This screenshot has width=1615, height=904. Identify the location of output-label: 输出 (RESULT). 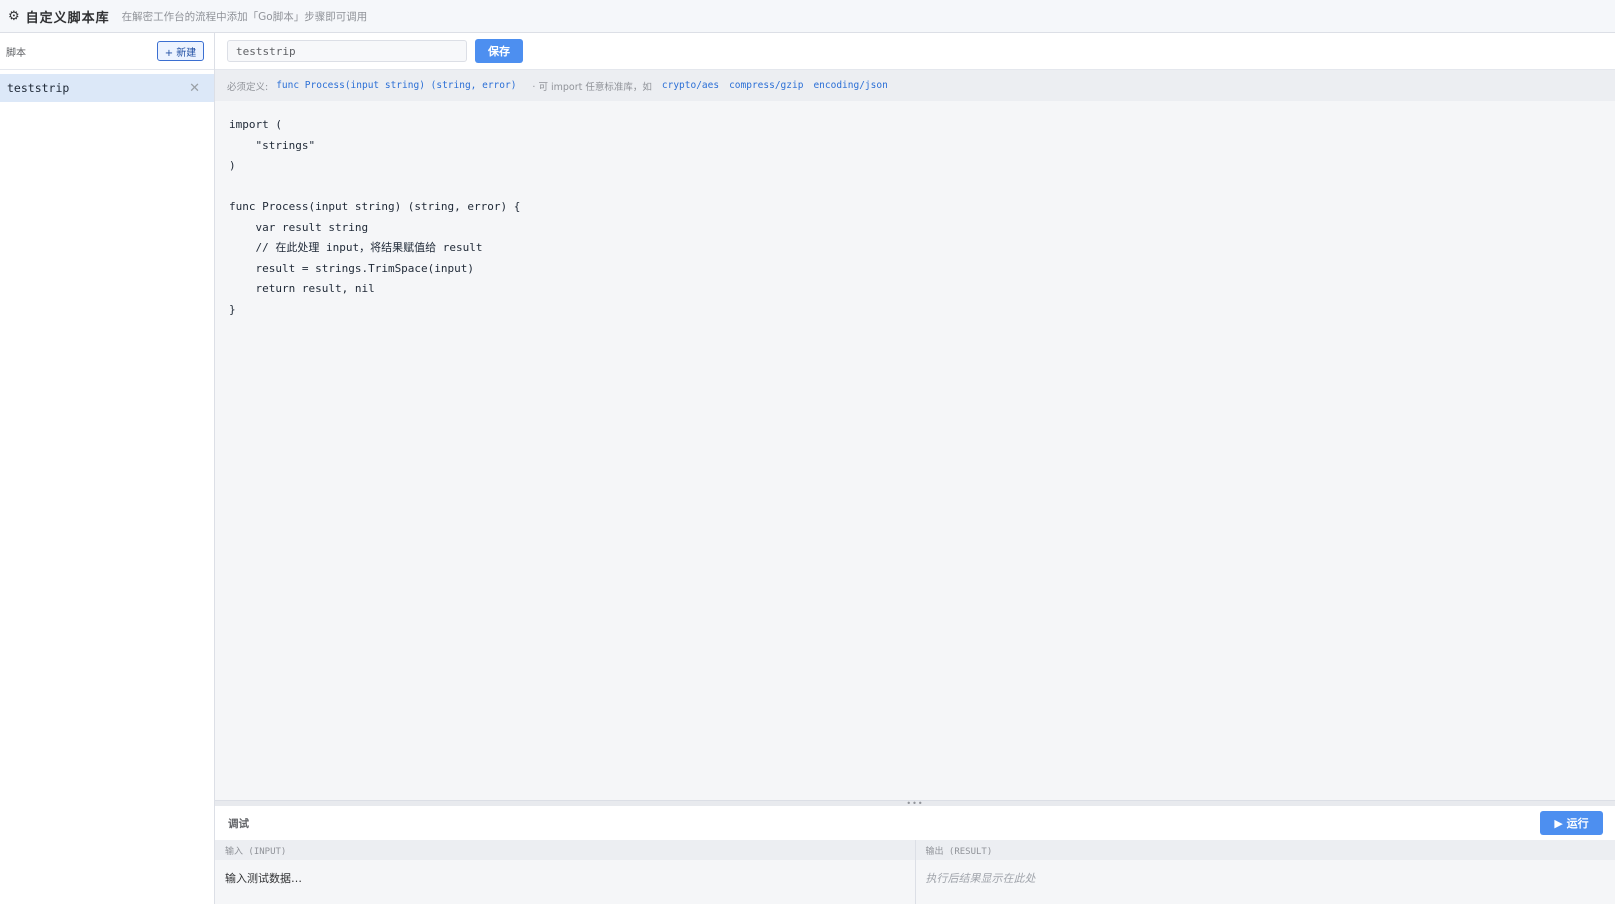
(1265, 850).